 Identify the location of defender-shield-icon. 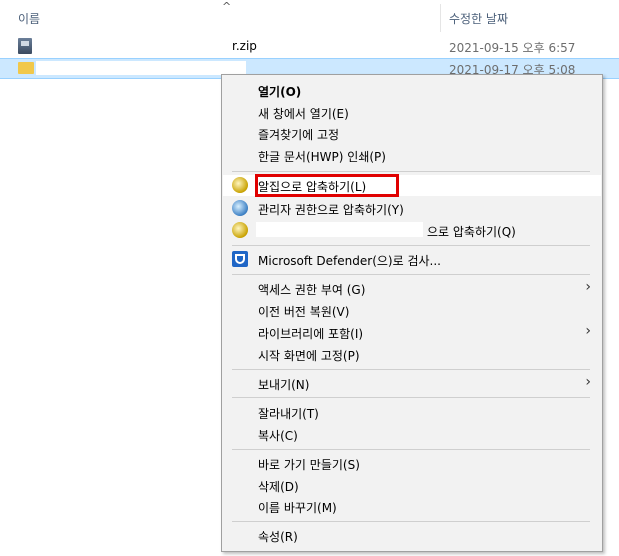
(240, 259).